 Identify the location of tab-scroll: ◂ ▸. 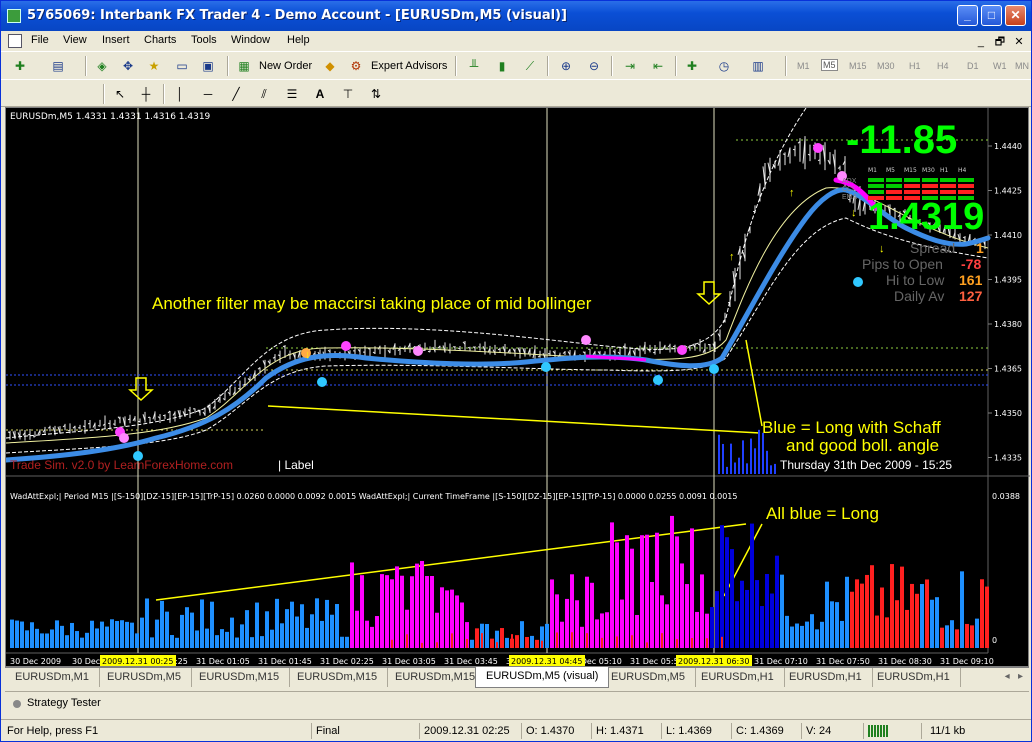
(1014, 676).